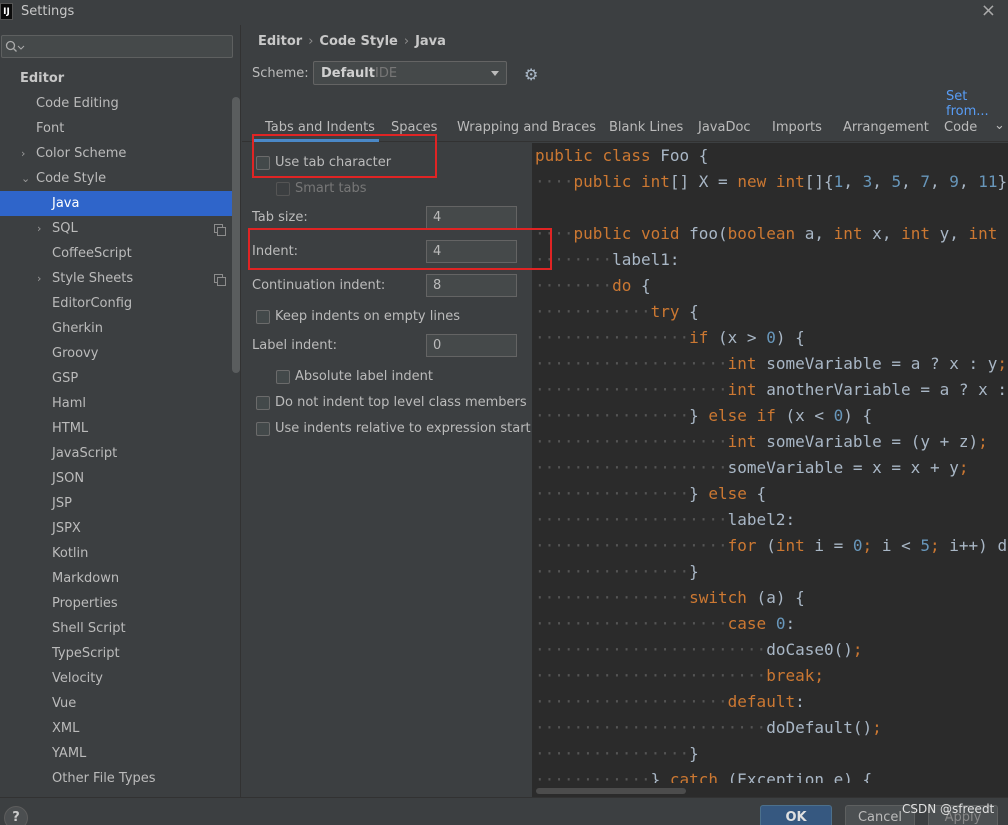  I want to click on absolute-label-indent-label: Absolute label indent, so click(364, 376).